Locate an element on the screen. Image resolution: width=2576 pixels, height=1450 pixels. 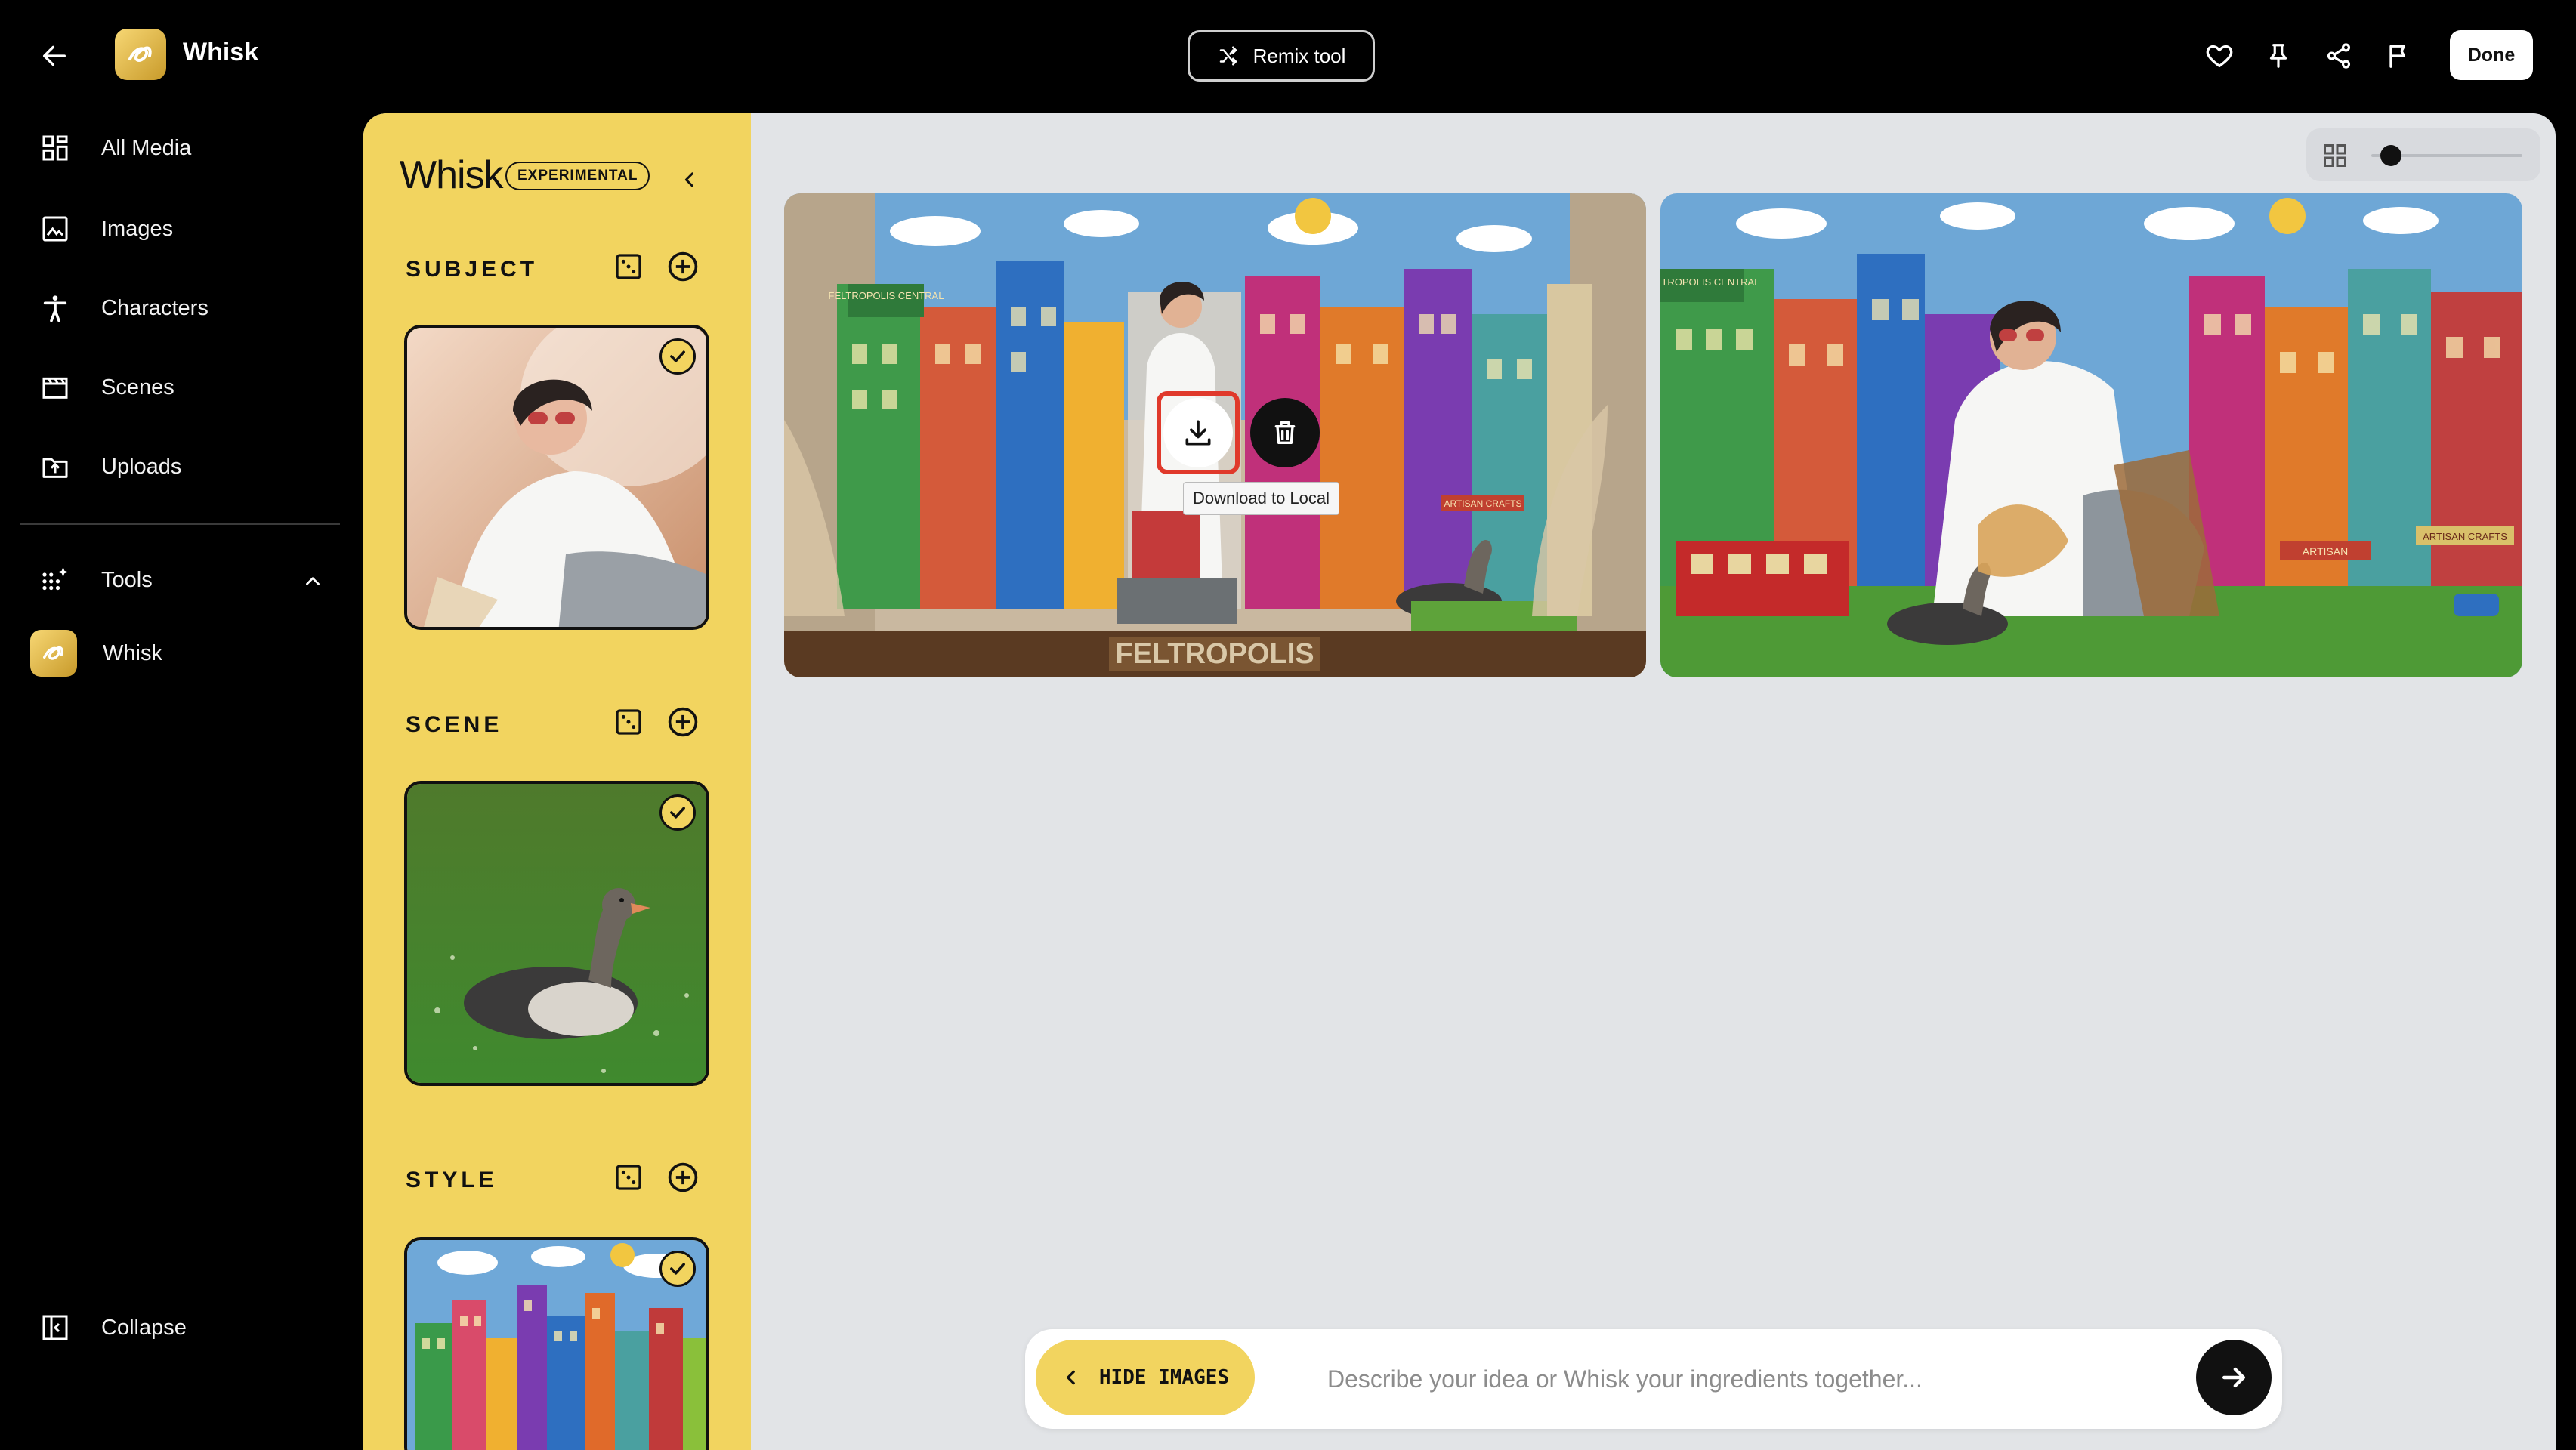
hide-images-label: HIDE IMAGES is located at coordinates (1164, 1377).